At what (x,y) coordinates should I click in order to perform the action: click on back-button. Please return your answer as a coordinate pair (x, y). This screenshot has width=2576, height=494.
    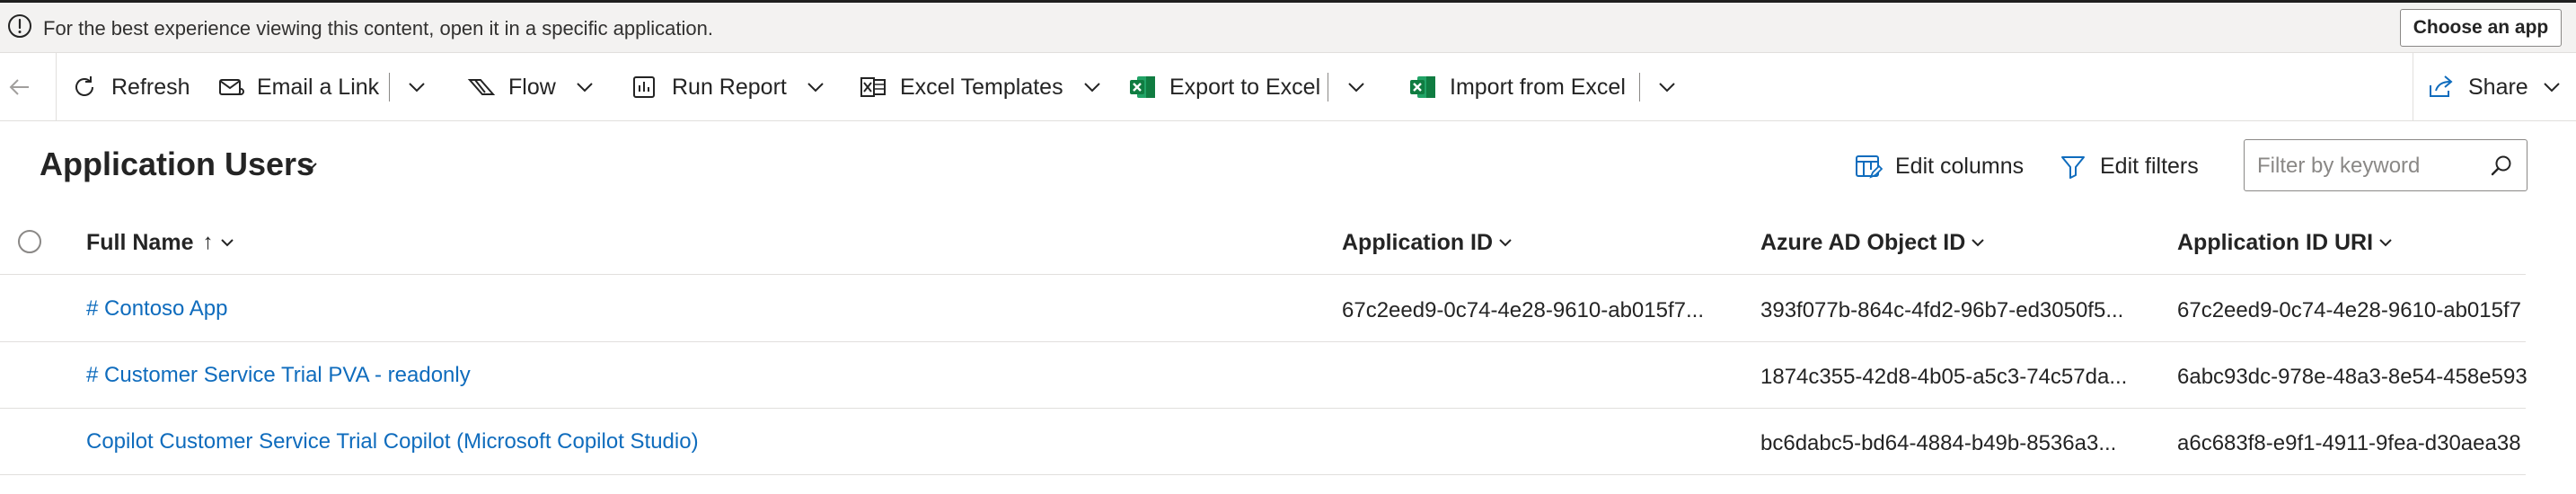
    Looking at the image, I should click on (19, 87).